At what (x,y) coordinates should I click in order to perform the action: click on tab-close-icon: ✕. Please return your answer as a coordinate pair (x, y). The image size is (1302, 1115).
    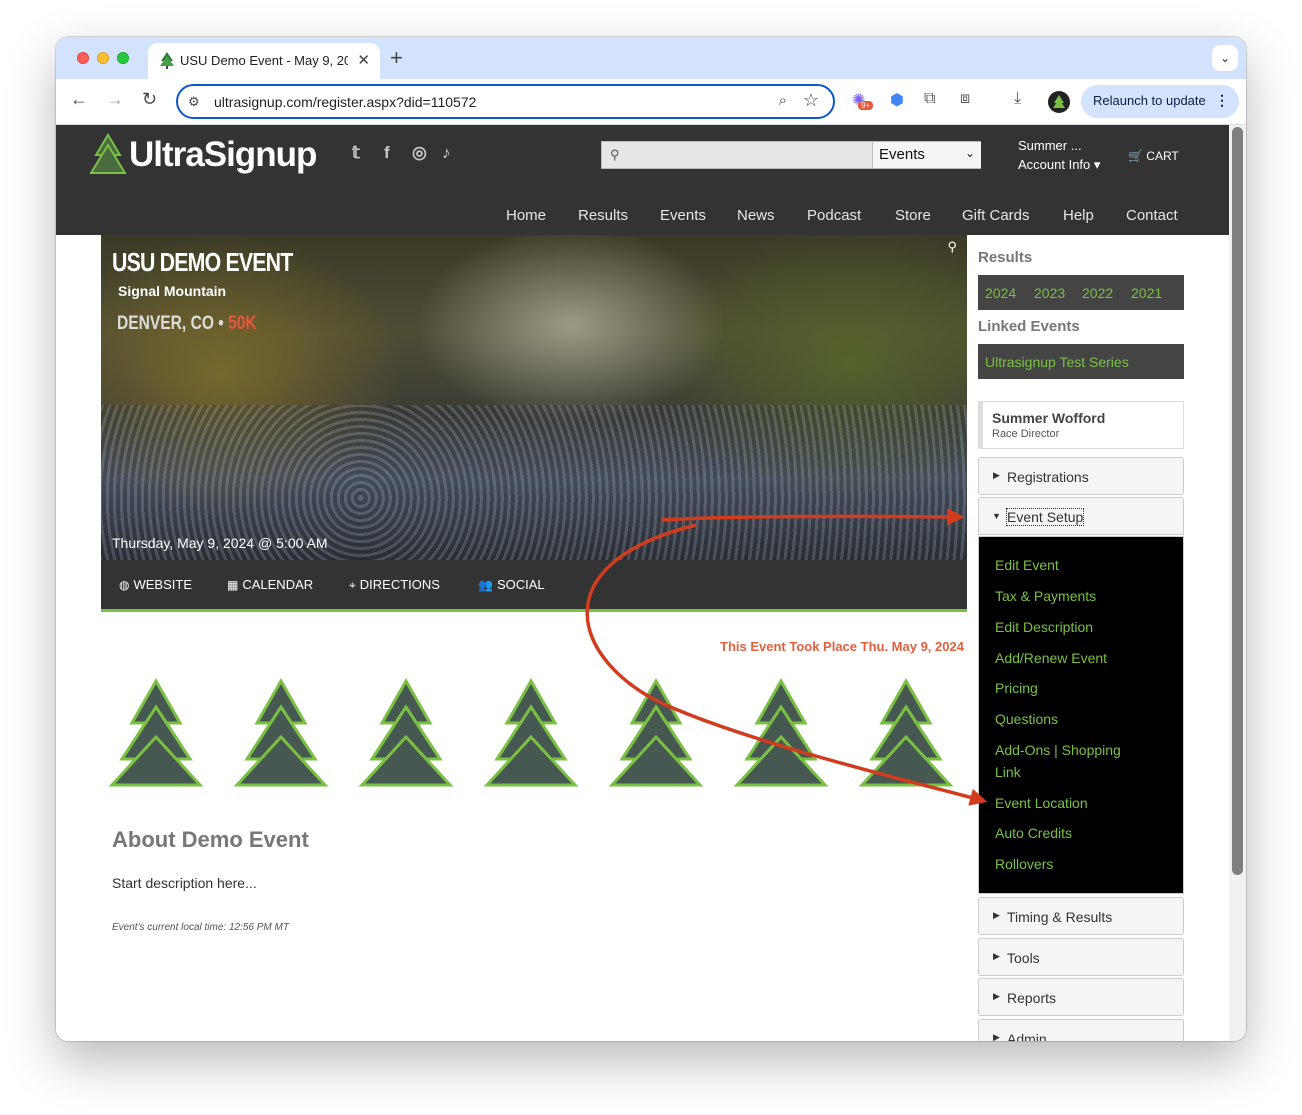
    Looking at the image, I should click on (363, 60).